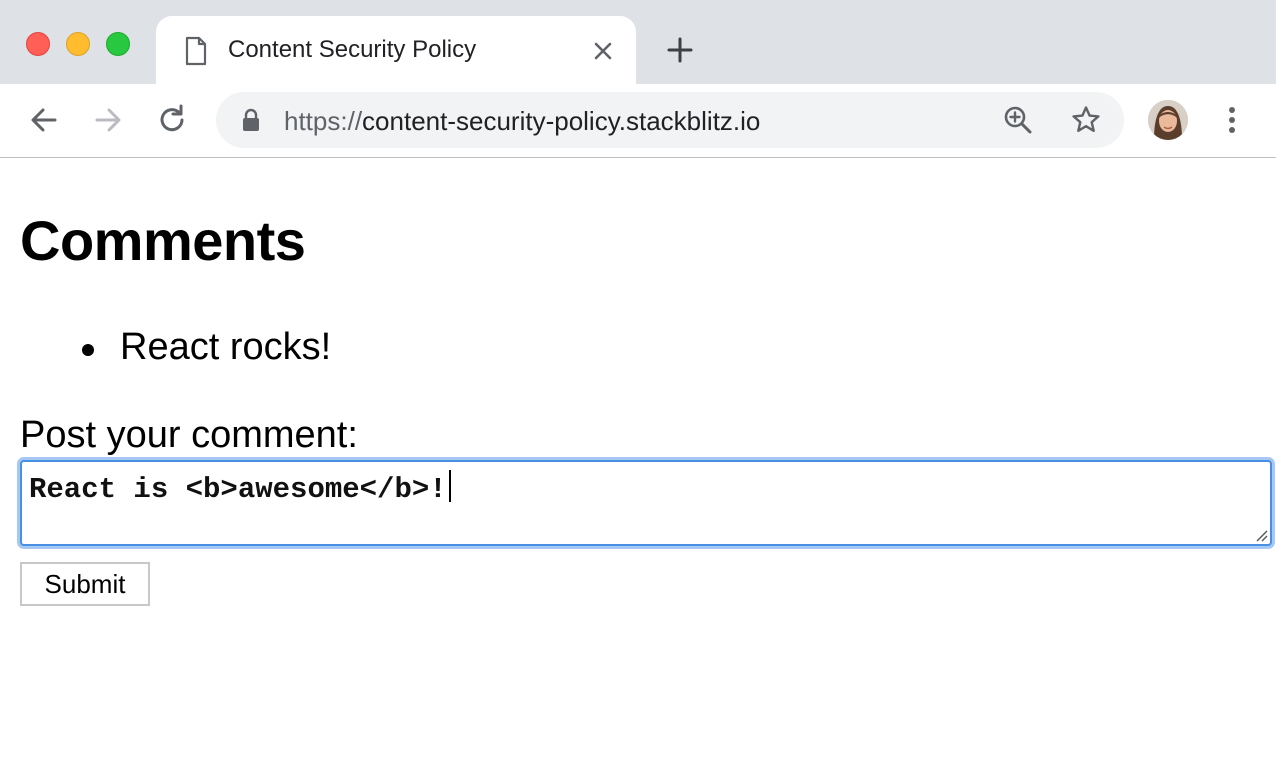  I want to click on list-item: React rocks!, so click(205, 347).